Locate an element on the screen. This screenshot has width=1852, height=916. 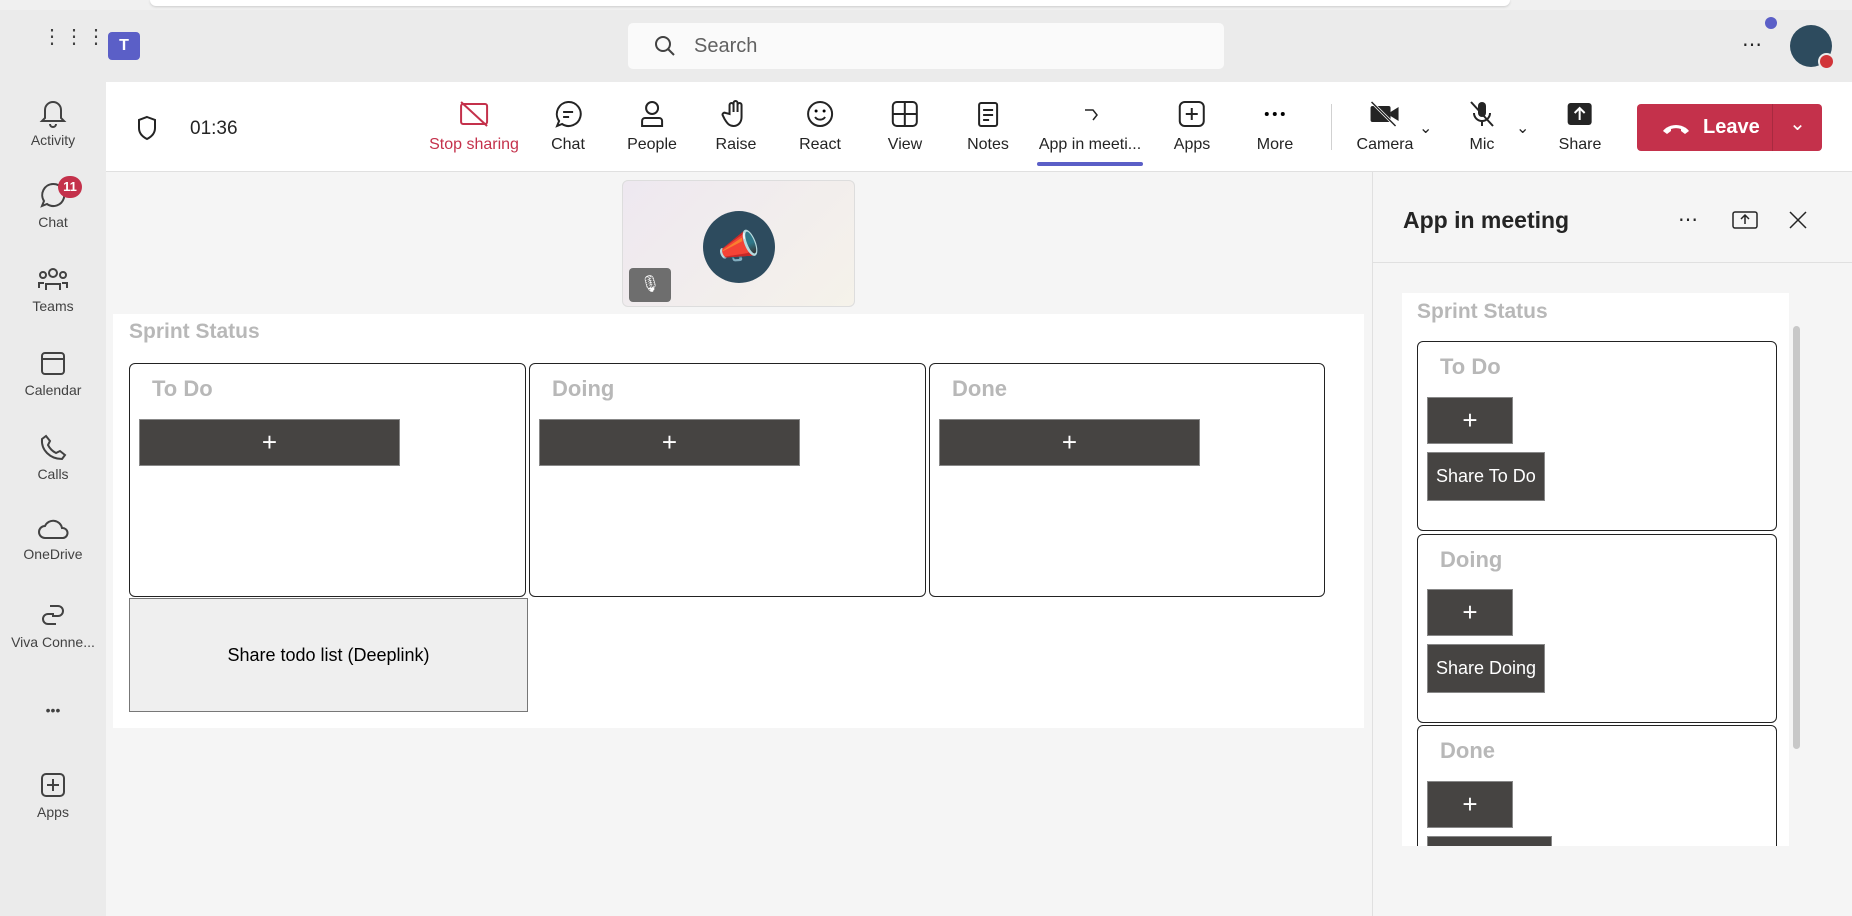
status-busy-icon is located at coordinates (1826, 61).